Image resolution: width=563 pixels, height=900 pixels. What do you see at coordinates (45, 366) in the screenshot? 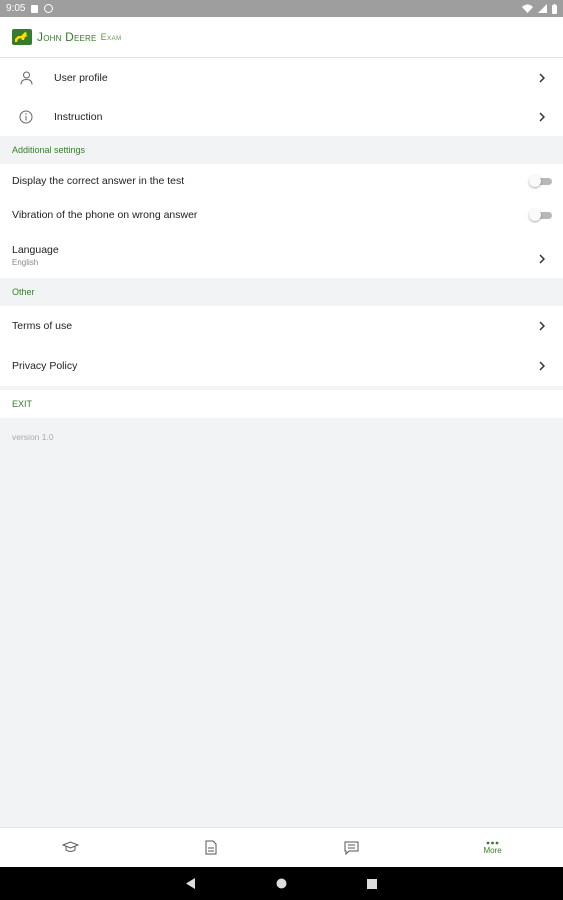
I see `privacy-label: Privacy Policy` at bounding box center [45, 366].